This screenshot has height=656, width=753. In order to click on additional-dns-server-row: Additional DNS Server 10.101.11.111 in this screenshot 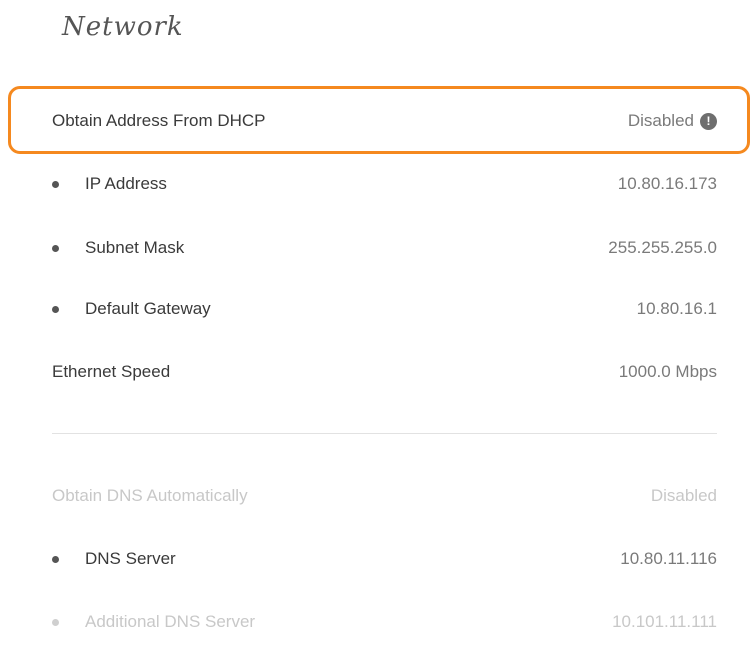, I will do `click(384, 622)`.